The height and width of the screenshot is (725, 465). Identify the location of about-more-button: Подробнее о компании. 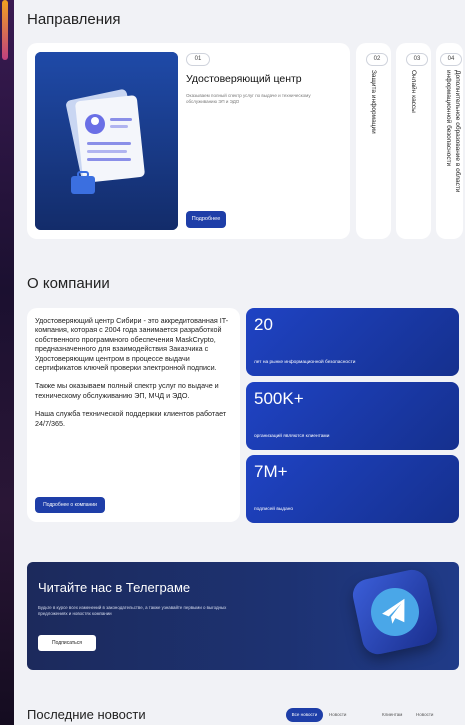
(70, 505).